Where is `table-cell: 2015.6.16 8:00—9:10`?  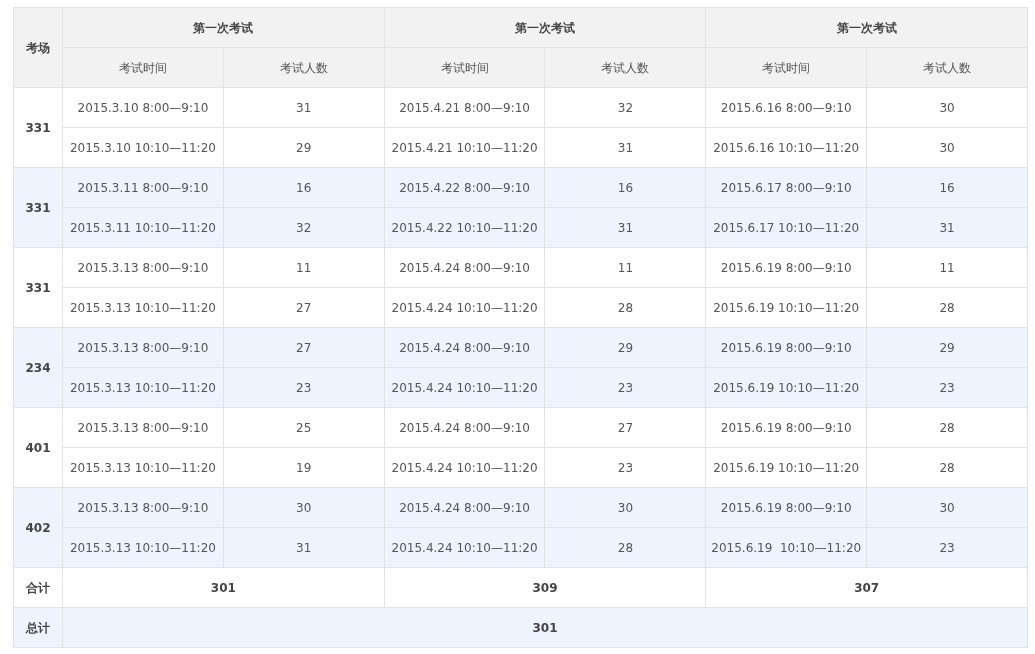
table-cell: 2015.6.16 8:00—9:10 is located at coordinates (786, 107).